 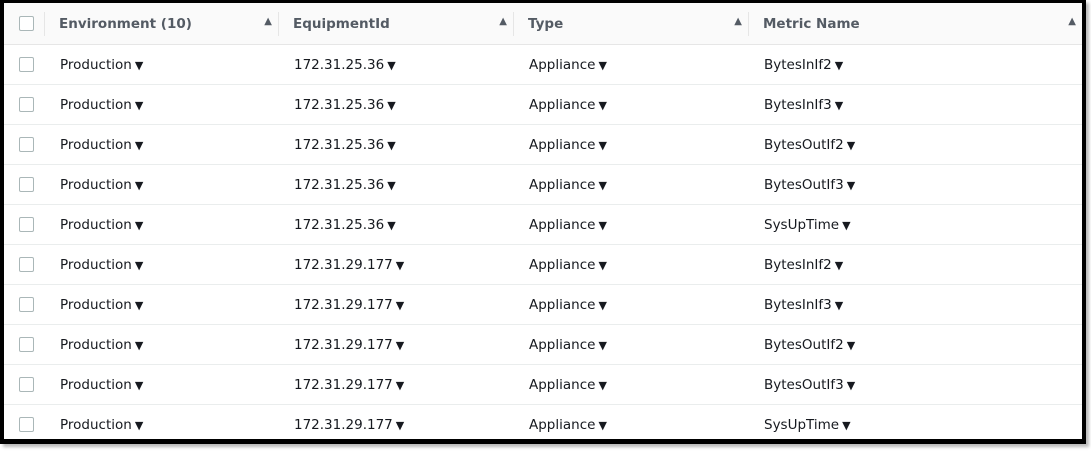 What do you see at coordinates (915, 24) in the screenshot?
I see `column-header-metric-name: Metric Name ▲` at bounding box center [915, 24].